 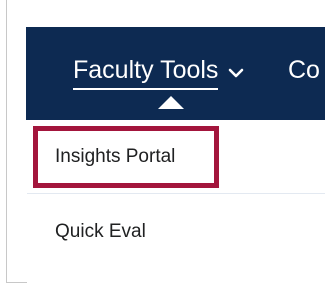 What do you see at coordinates (171, 102) in the screenshot?
I see `dropdown-caret` at bounding box center [171, 102].